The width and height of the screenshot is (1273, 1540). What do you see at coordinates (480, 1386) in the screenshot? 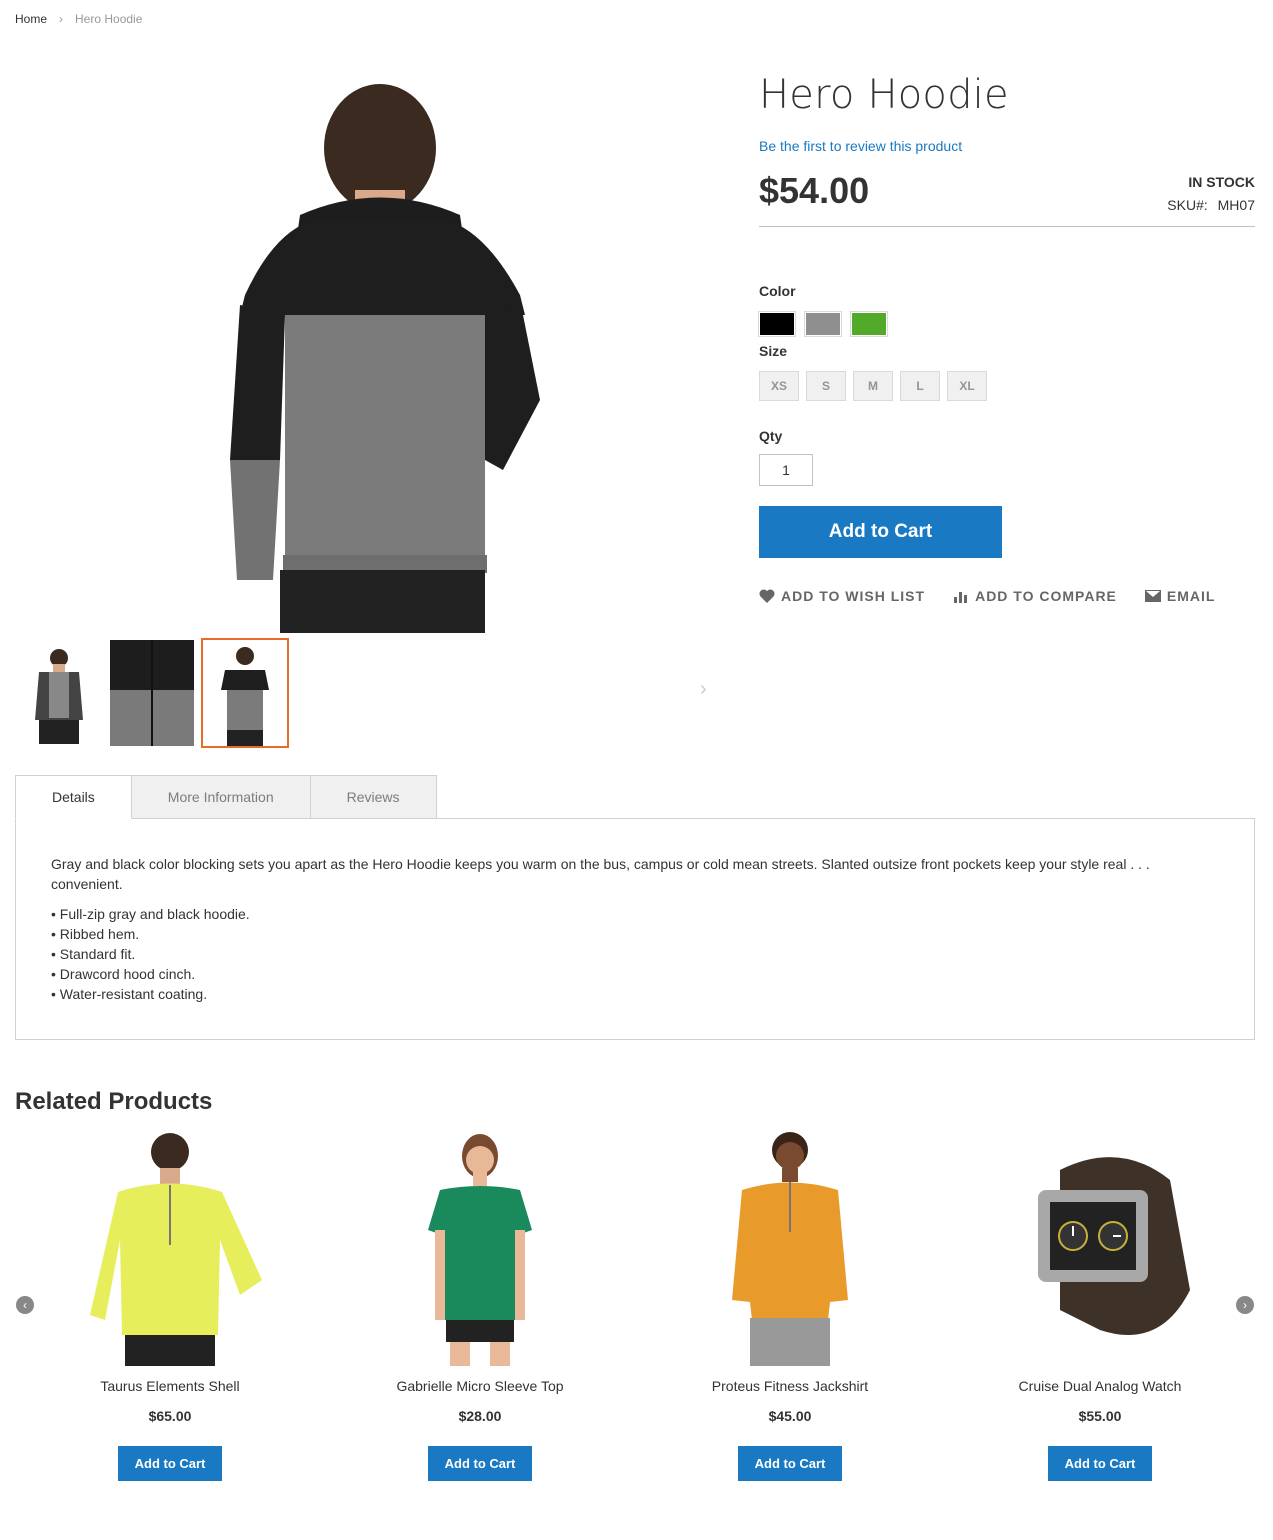
I see `product-name: Gabrielle Micro Sleeve Top` at bounding box center [480, 1386].